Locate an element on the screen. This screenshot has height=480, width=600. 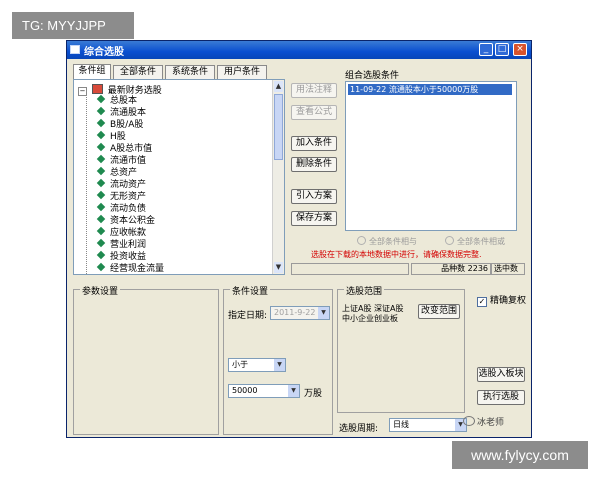
radio-all-and-label: 全部条件相与 is located at coordinates (393, 241).